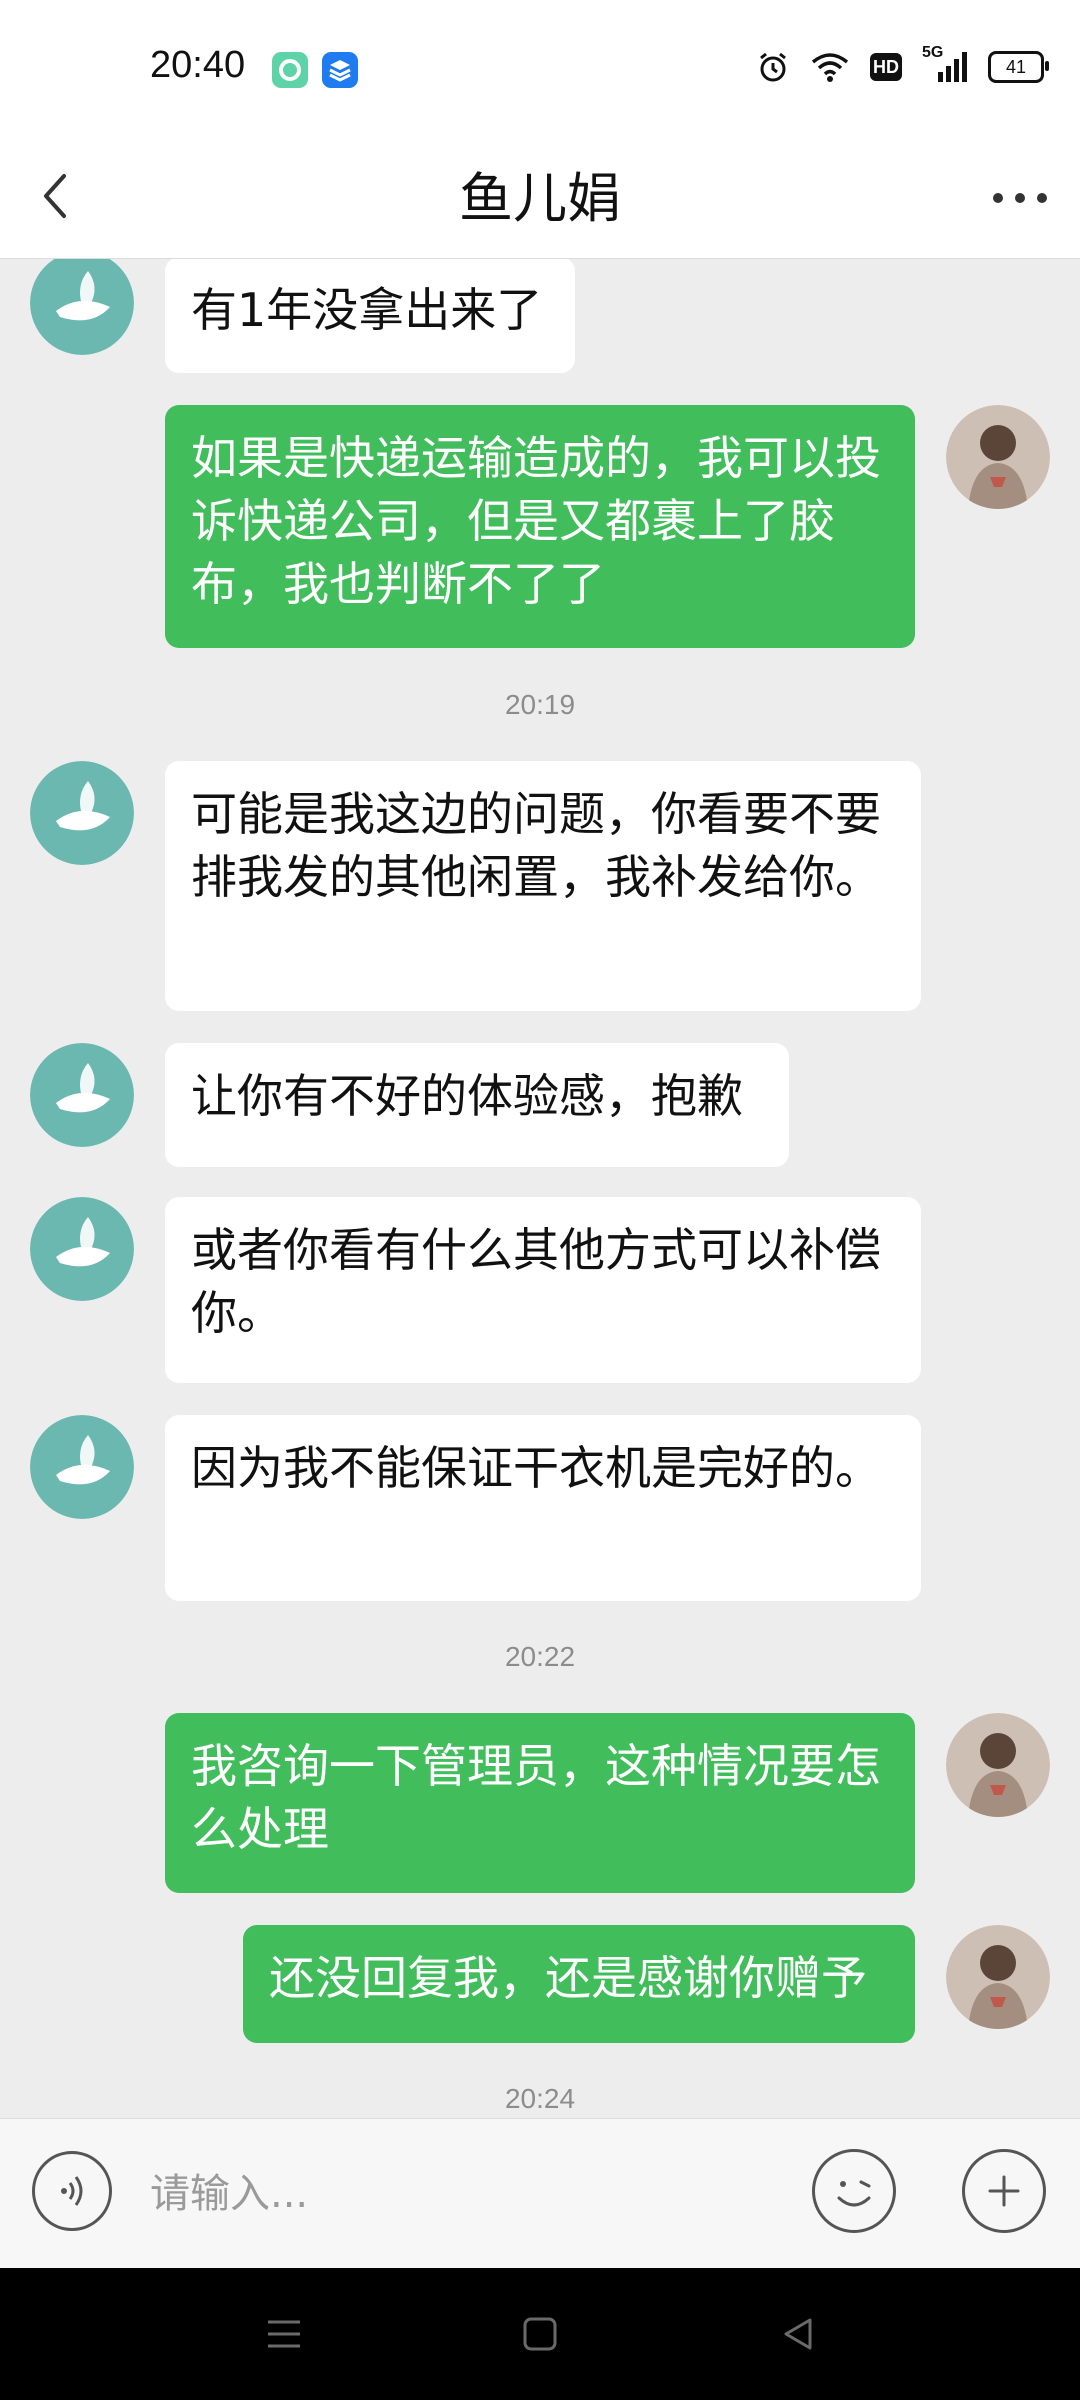 This screenshot has width=1080, height=2400. Describe the element at coordinates (886, 67) in the screenshot. I see `hd-icon: HD` at that location.